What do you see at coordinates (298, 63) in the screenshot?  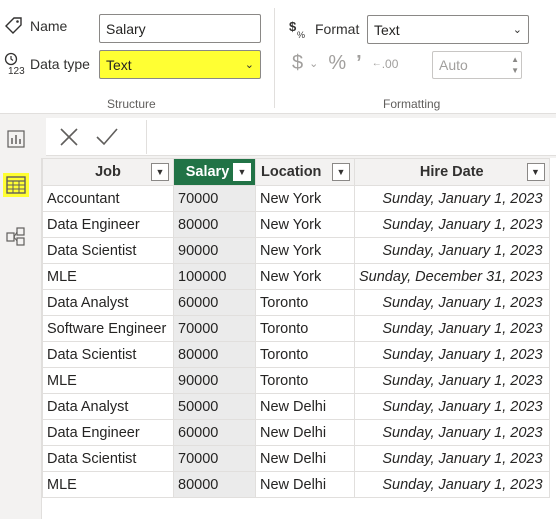 I see `currency-icon: $` at bounding box center [298, 63].